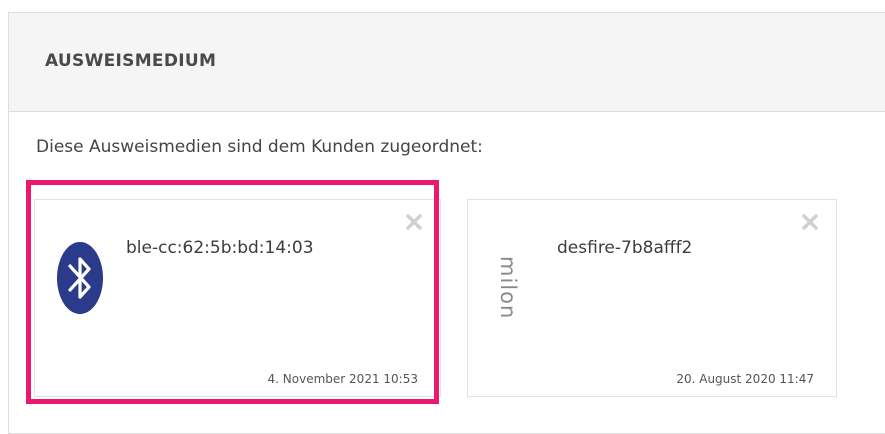 This screenshot has width=885, height=434. What do you see at coordinates (131, 61) in the screenshot?
I see `panel-title: AUSWEISMEDIUM` at bounding box center [131, 61].